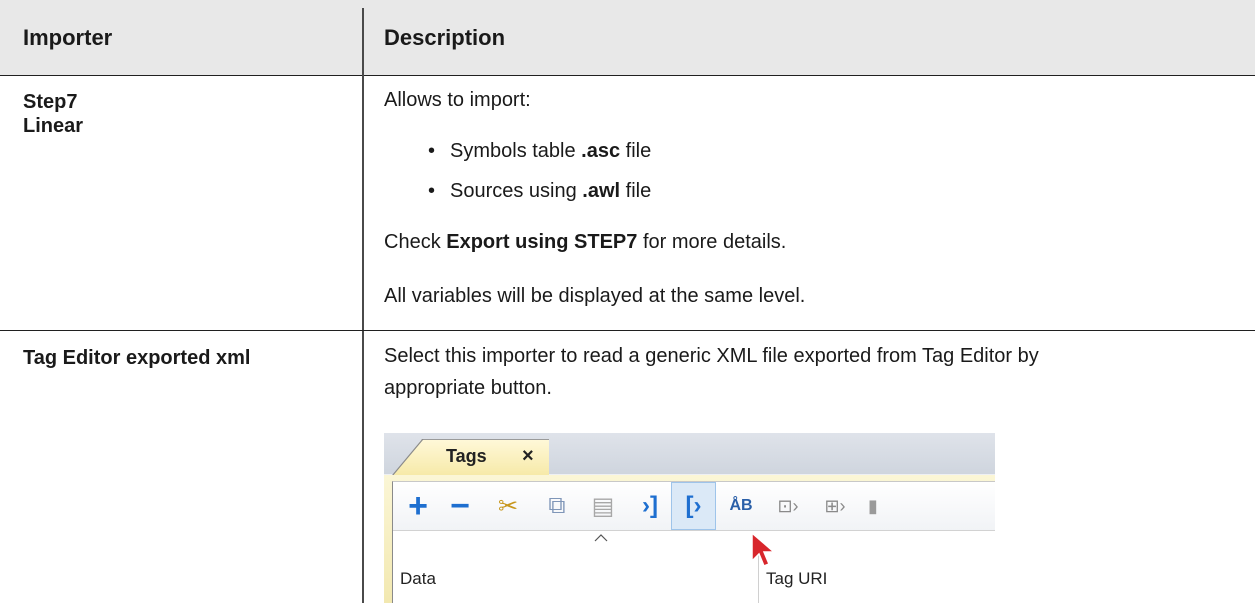 The image size is (1255, 603). I want to click on sort-ab-icon: ÅB, so click(741, 506).